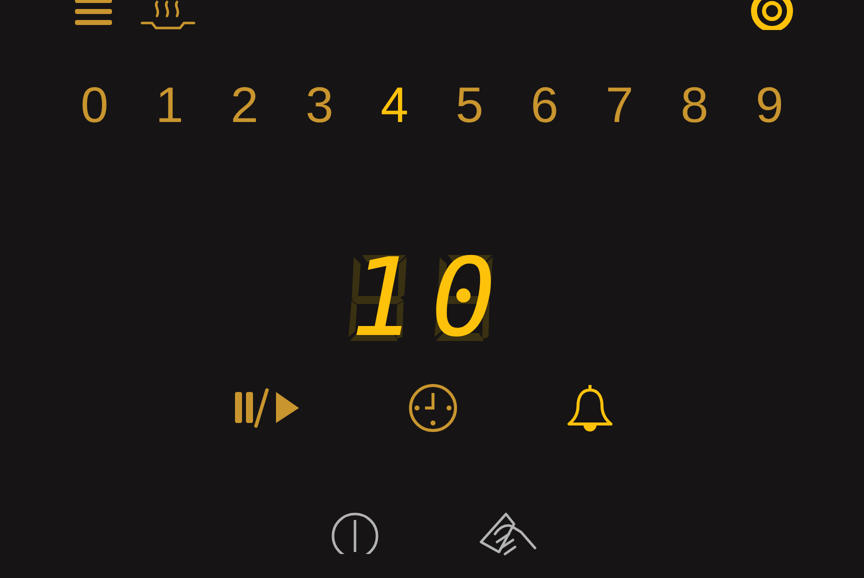 The height and width of the screenshot is (578, 864). What do you see at coordinates (355, 533) in the screenshot?
I see `power-icon` at bounding box center [355, 533].